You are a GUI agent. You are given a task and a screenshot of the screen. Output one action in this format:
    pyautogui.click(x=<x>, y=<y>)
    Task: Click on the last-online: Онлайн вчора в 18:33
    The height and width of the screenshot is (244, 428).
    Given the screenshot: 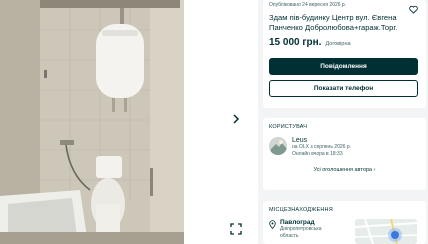 What is the action you would take?
    pyautogui.click(x=317, y=154)
    